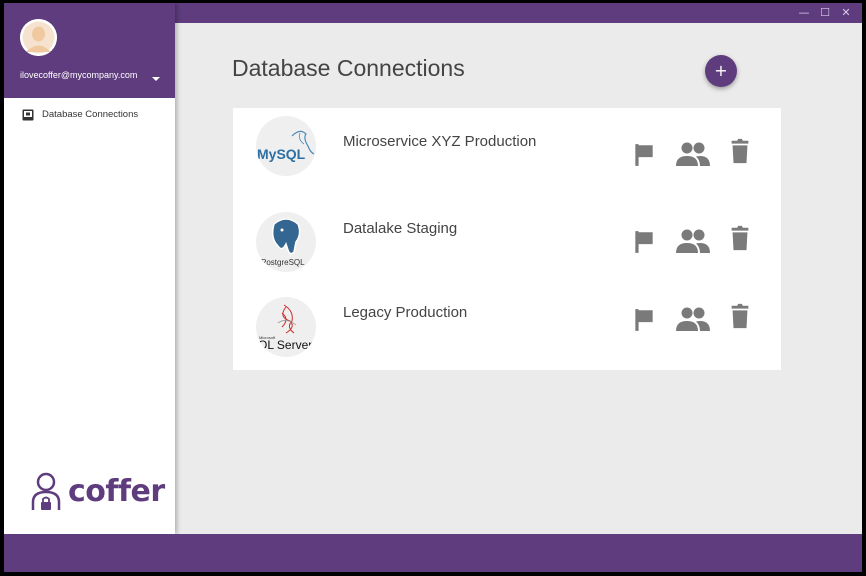 Image resolution: width=866 pixels, height=576 pixels. What do you see at coordinates (90, 114) in the screenshot?
I see `sidebar-item-label: Database Connections` at bounding box center [90, 114].